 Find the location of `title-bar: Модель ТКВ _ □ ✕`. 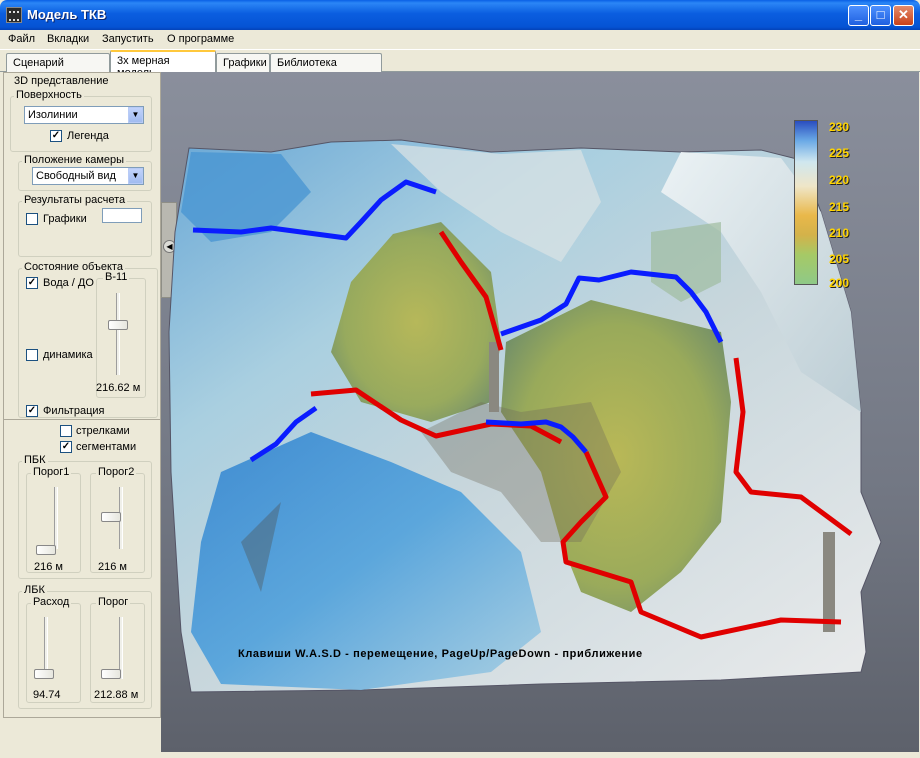

title-bar: Модель ТКВ _ □ ✕ is located at coordinates (460, 15).